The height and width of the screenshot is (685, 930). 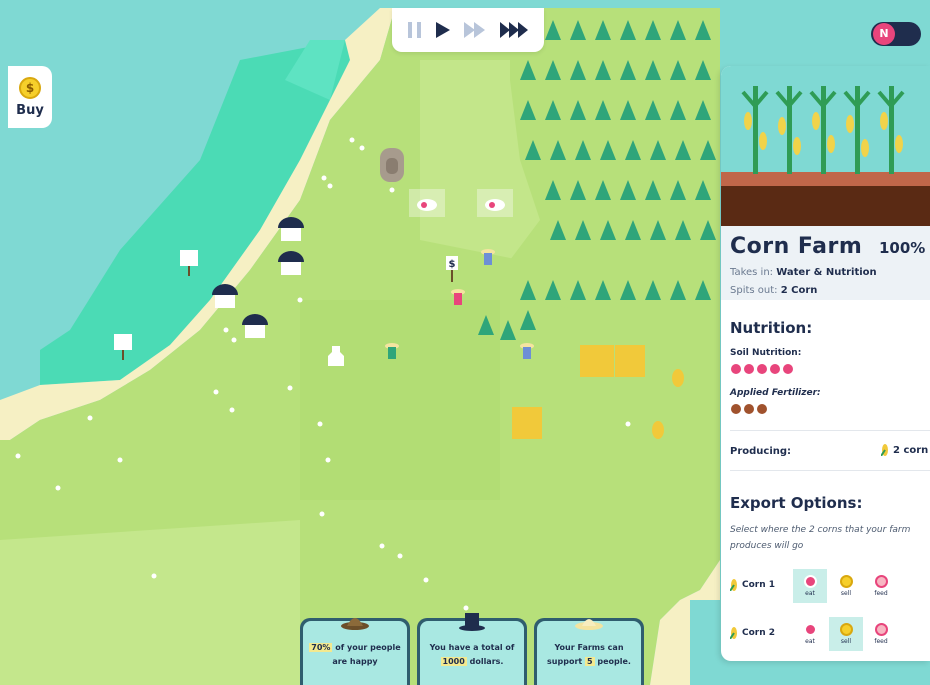 I want to click on badge-inner: Your Farms can support 5 people., so click(x=589, y=652).